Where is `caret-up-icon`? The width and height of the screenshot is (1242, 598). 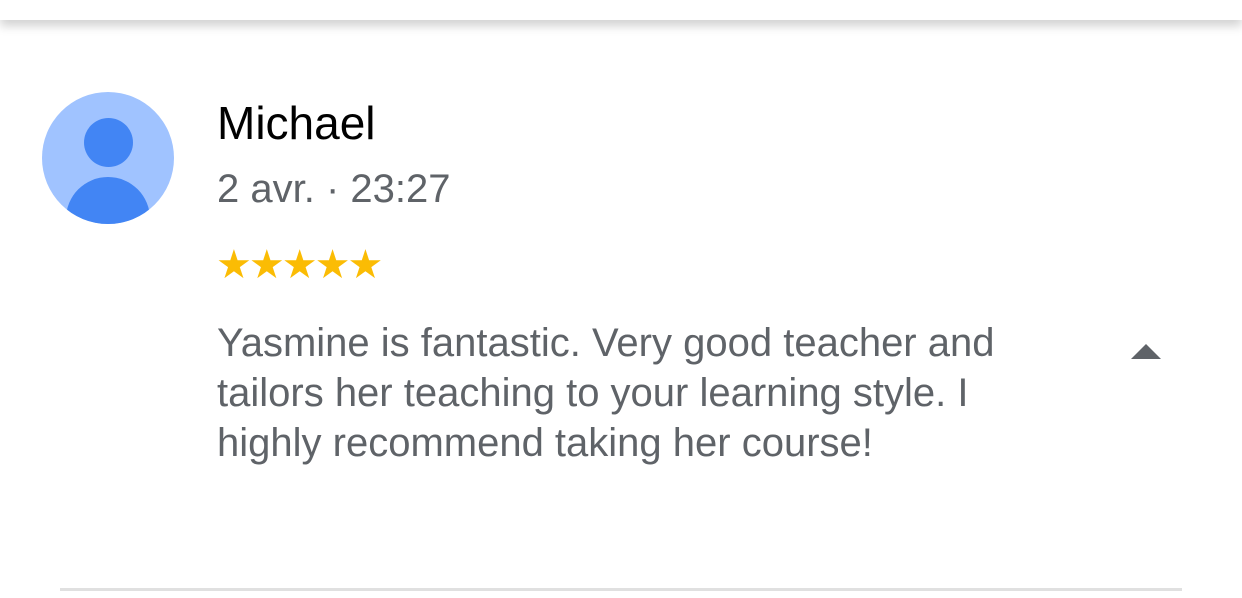 caret-up-icon is located at coordinates (1146, 351).